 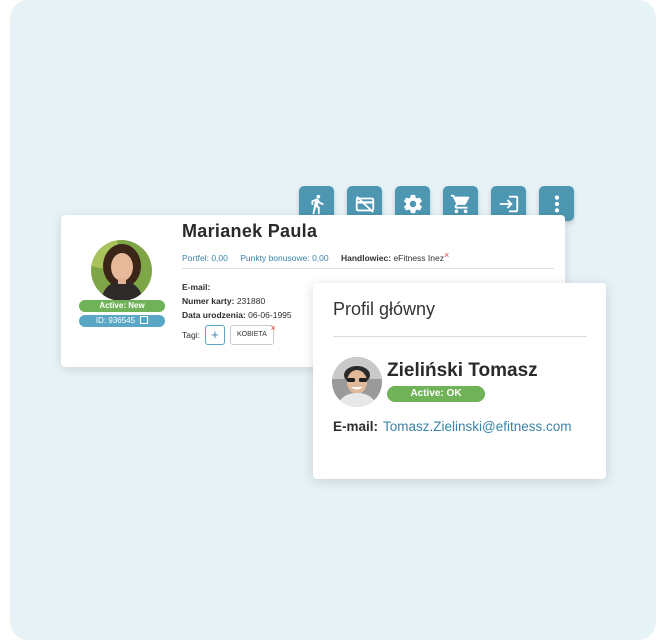 I want to click on id-badge: ID: 936545, so click(x=122, y=321).